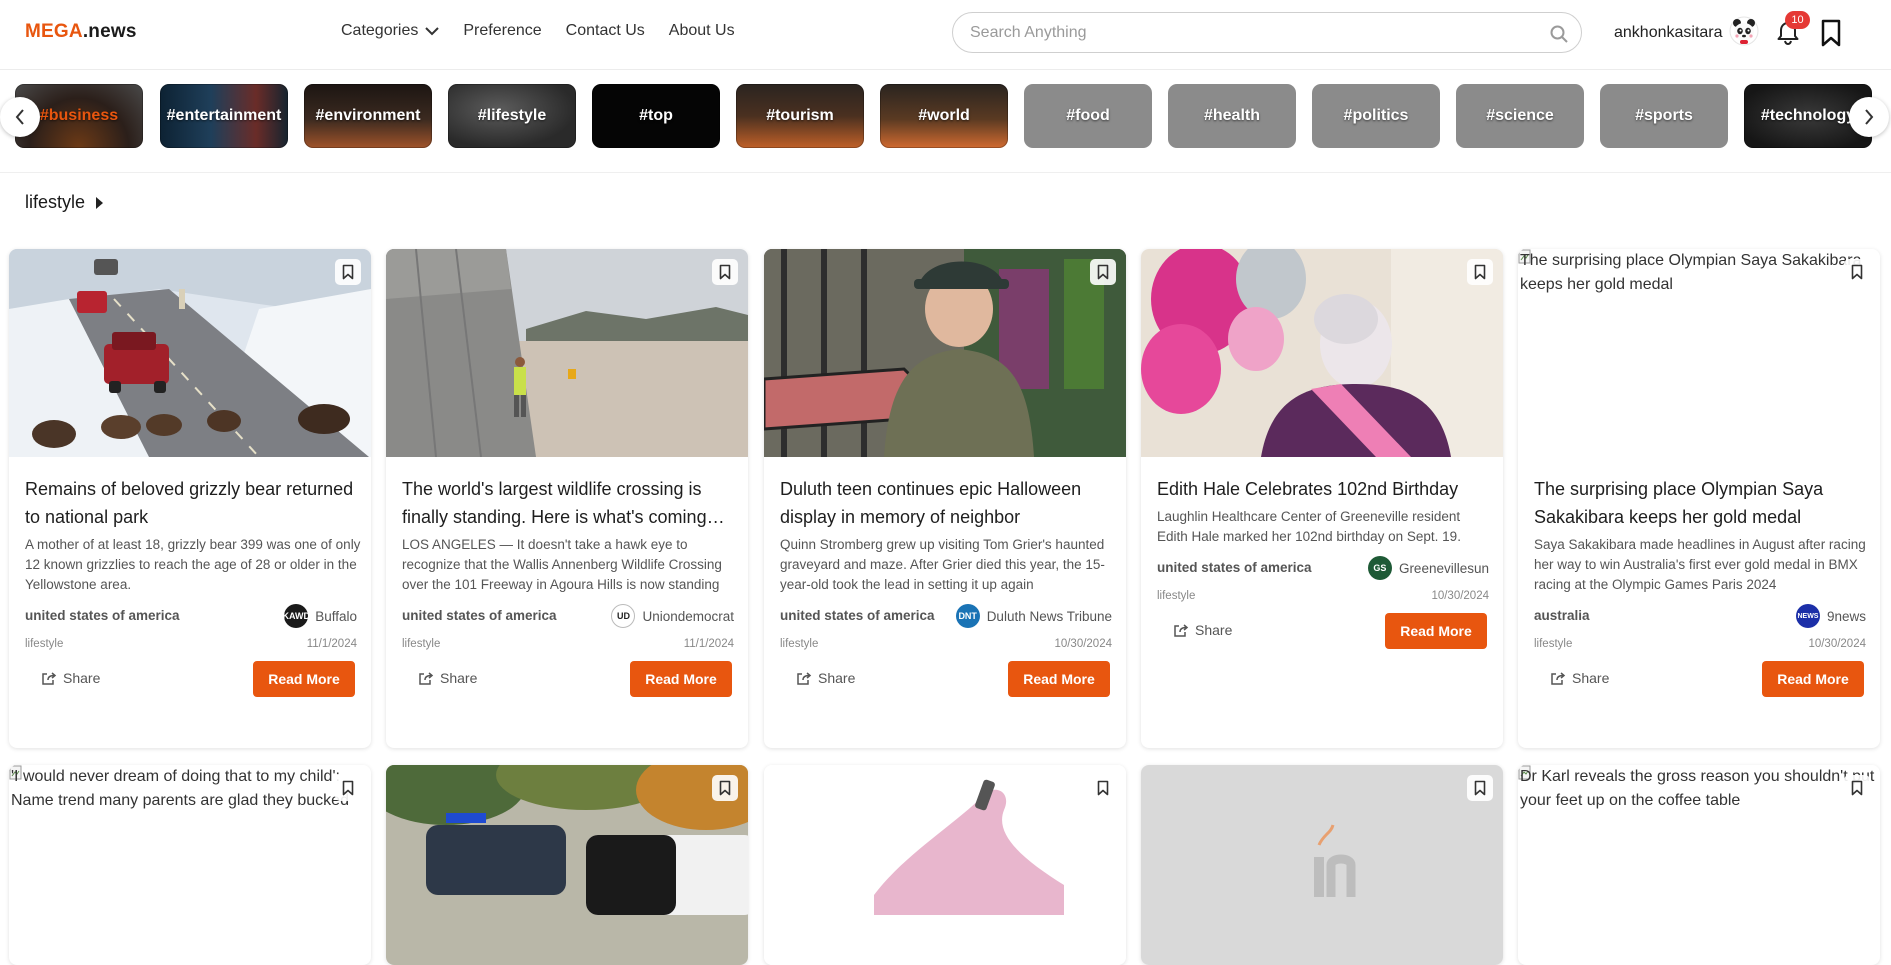  Describe the element at coordinates (1250, 33) in the screenshot. I see `search-input` at that location.